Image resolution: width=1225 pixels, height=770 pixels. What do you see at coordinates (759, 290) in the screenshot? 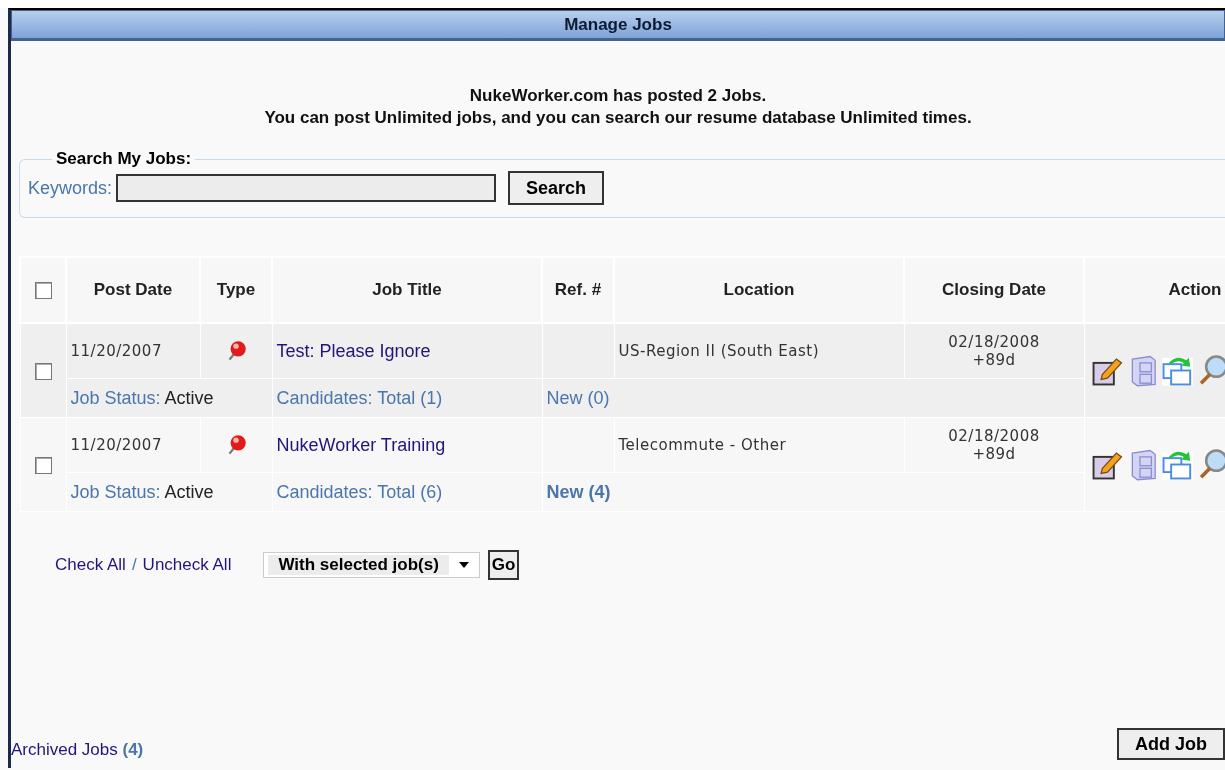
I see `column-header: Location` at bounding box center [759, 290].